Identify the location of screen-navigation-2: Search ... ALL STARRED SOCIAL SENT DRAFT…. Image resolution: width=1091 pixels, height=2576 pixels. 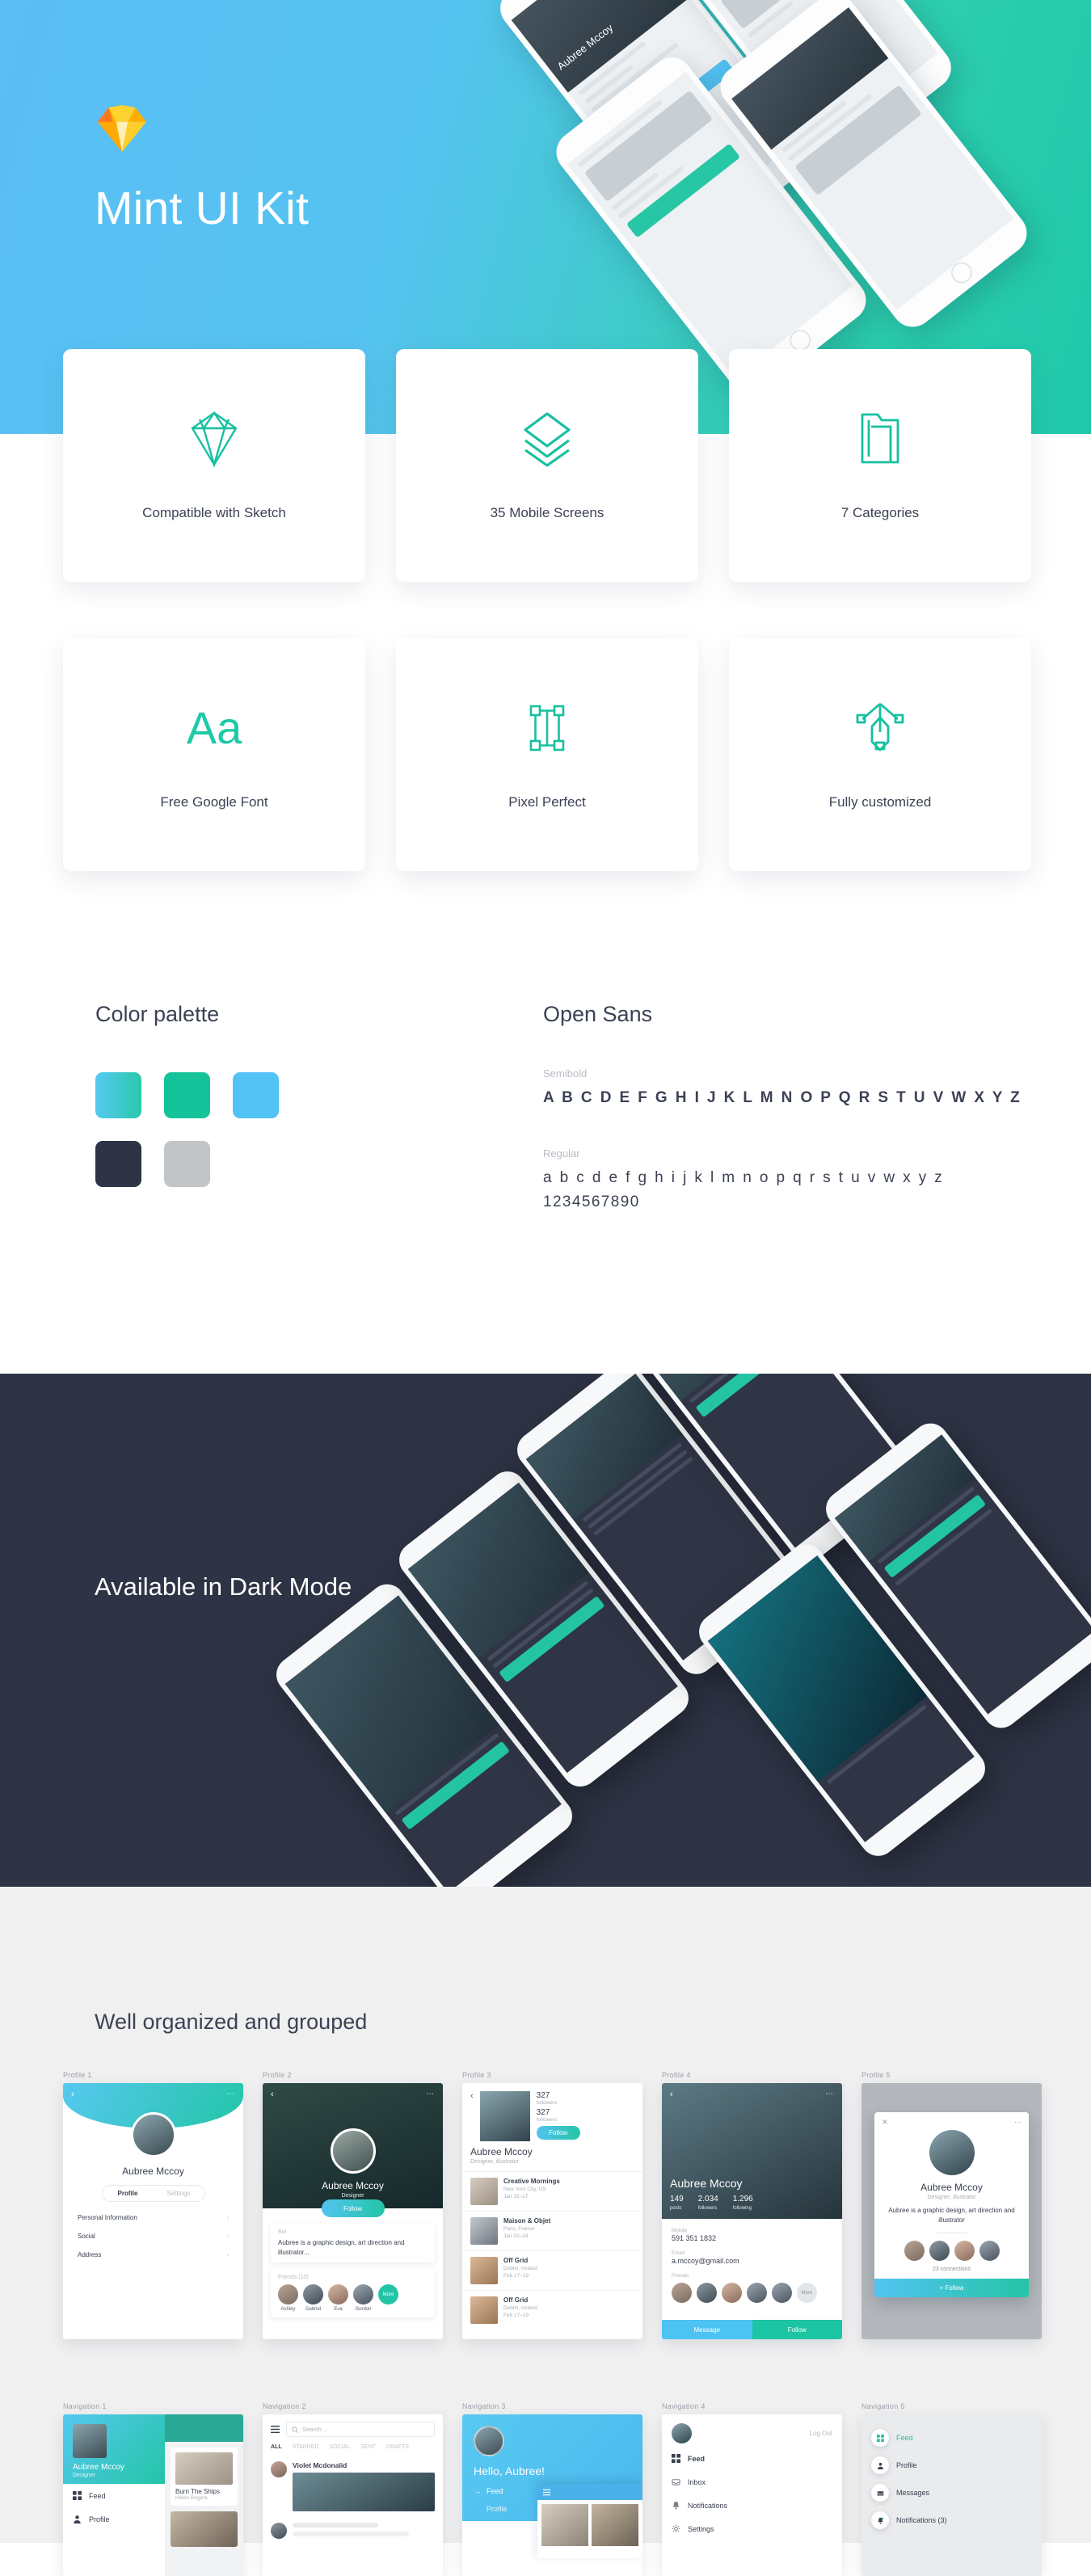
(353, 2495).